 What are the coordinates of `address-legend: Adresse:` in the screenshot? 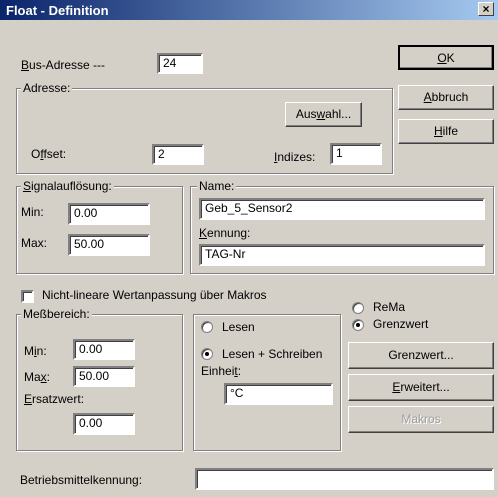 It's located at (47, 88).